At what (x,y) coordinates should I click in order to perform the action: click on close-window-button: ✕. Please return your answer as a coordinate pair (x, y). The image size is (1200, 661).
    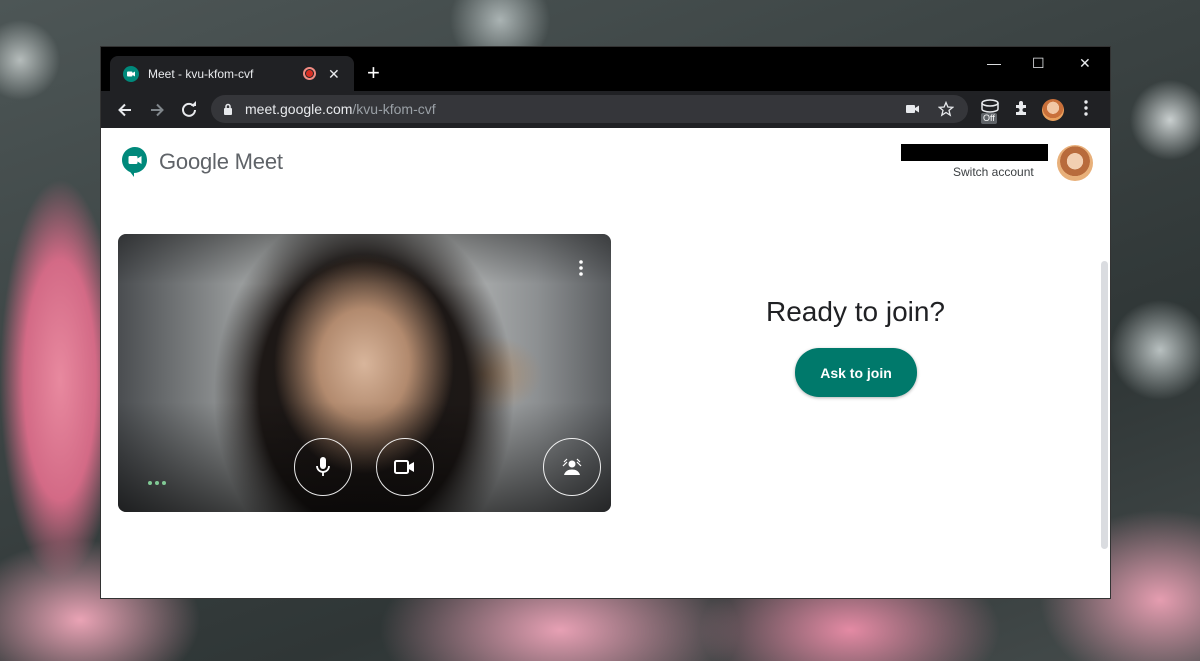
    Looking at the image, I should click on (1085, 63).